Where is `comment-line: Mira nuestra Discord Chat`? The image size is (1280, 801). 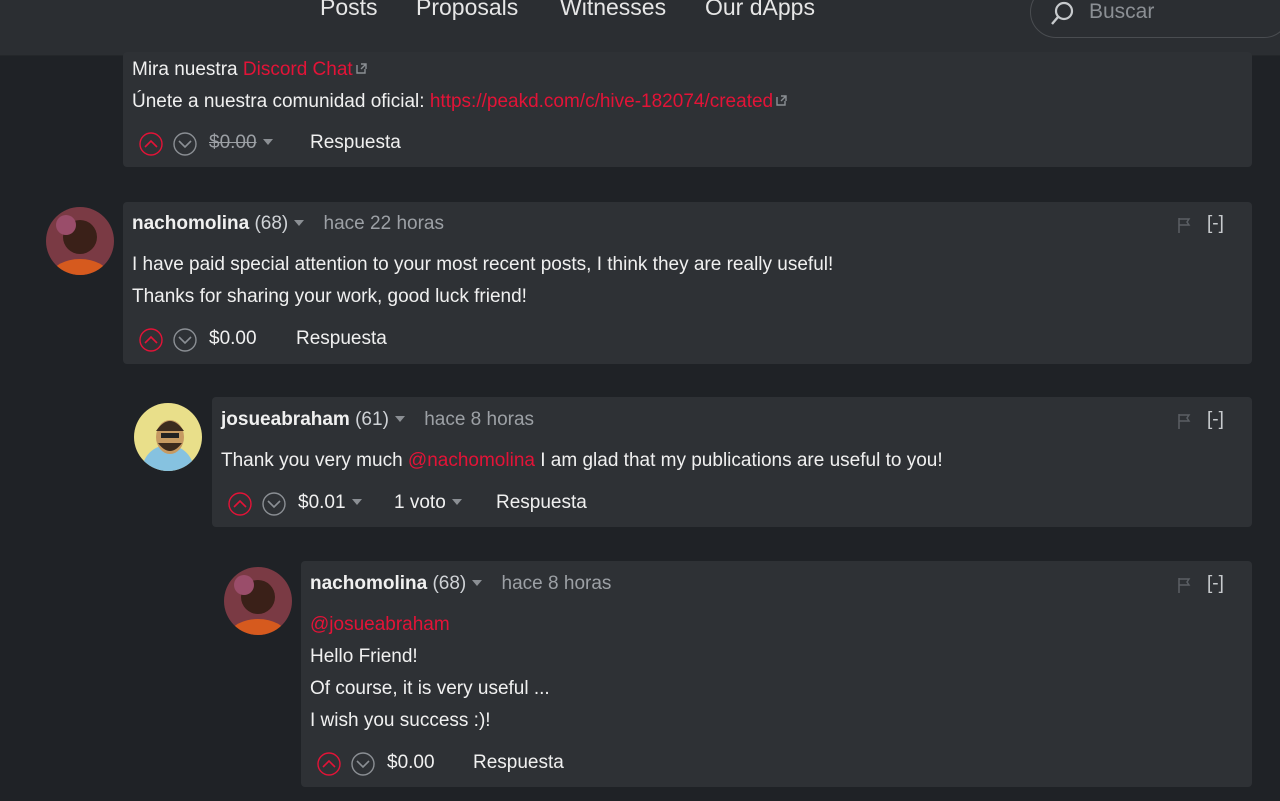 comment-line: Mira nuestra Discord Chat is located at coordinates (249, 70).